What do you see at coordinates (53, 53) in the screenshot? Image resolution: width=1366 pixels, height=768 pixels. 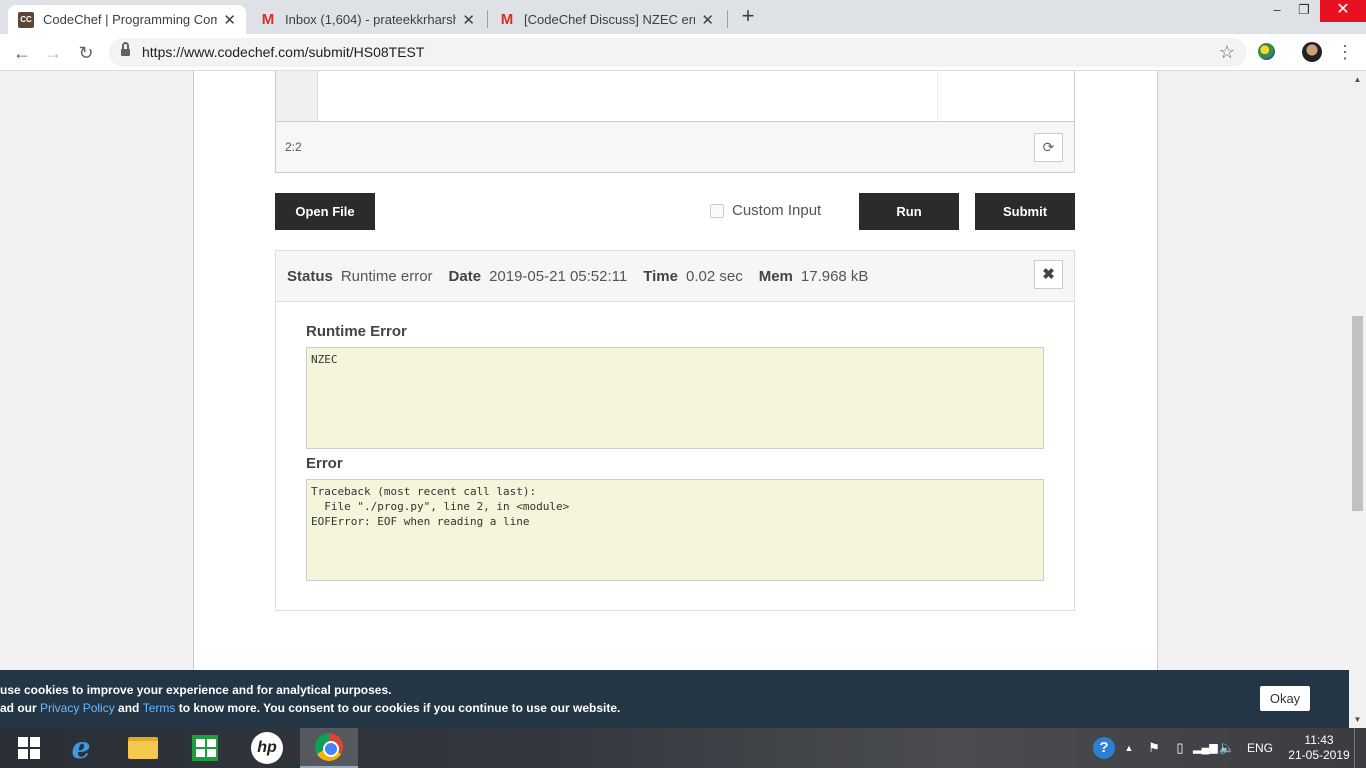 I see `forward-arrow-icon: →` at bounding box center [53, 53].